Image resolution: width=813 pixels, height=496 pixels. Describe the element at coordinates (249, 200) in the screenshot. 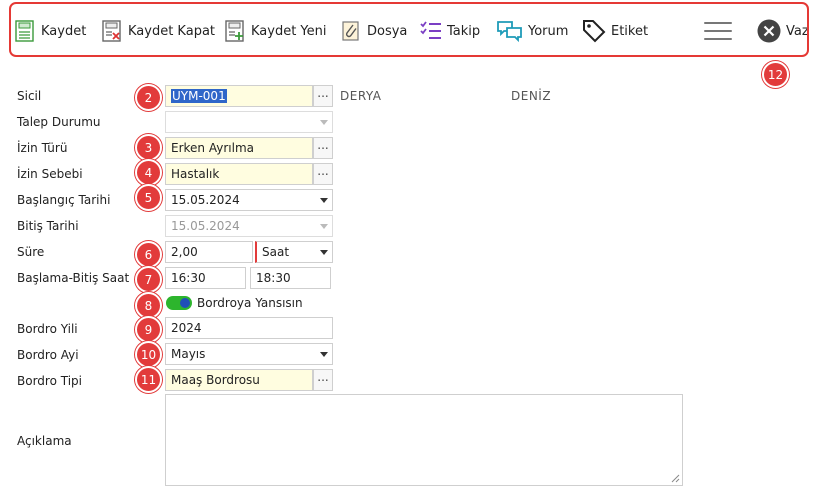

I see `baslangic-tarihi-datepicker: 15.05.2024` at that location.